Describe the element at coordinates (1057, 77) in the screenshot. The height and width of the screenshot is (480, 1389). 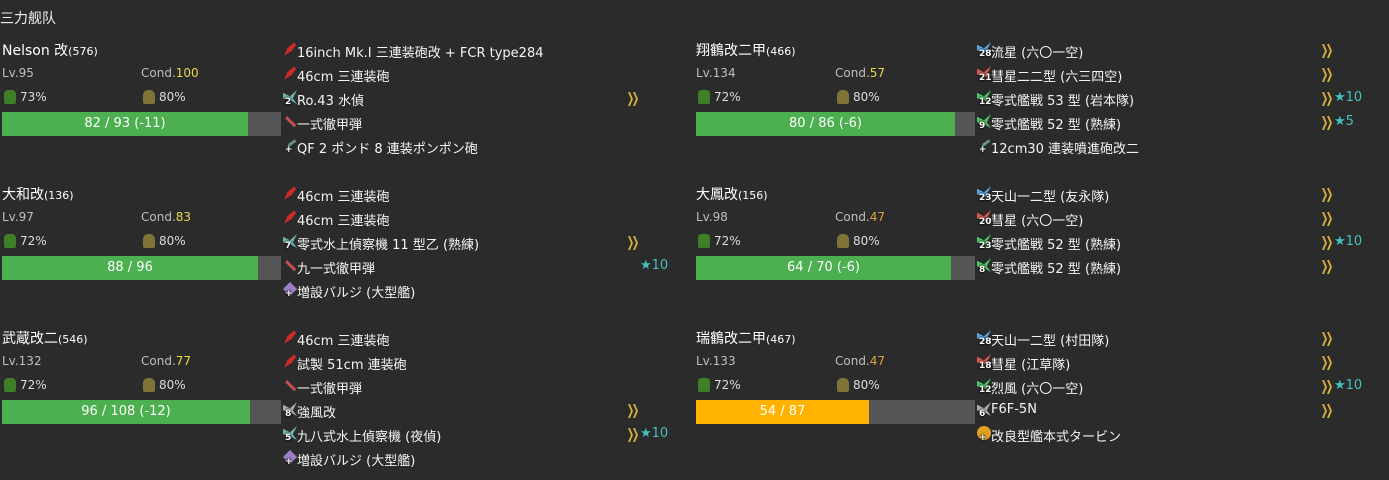
I see `equipment-name: 彗星二二型 (六三四空)` at that location.